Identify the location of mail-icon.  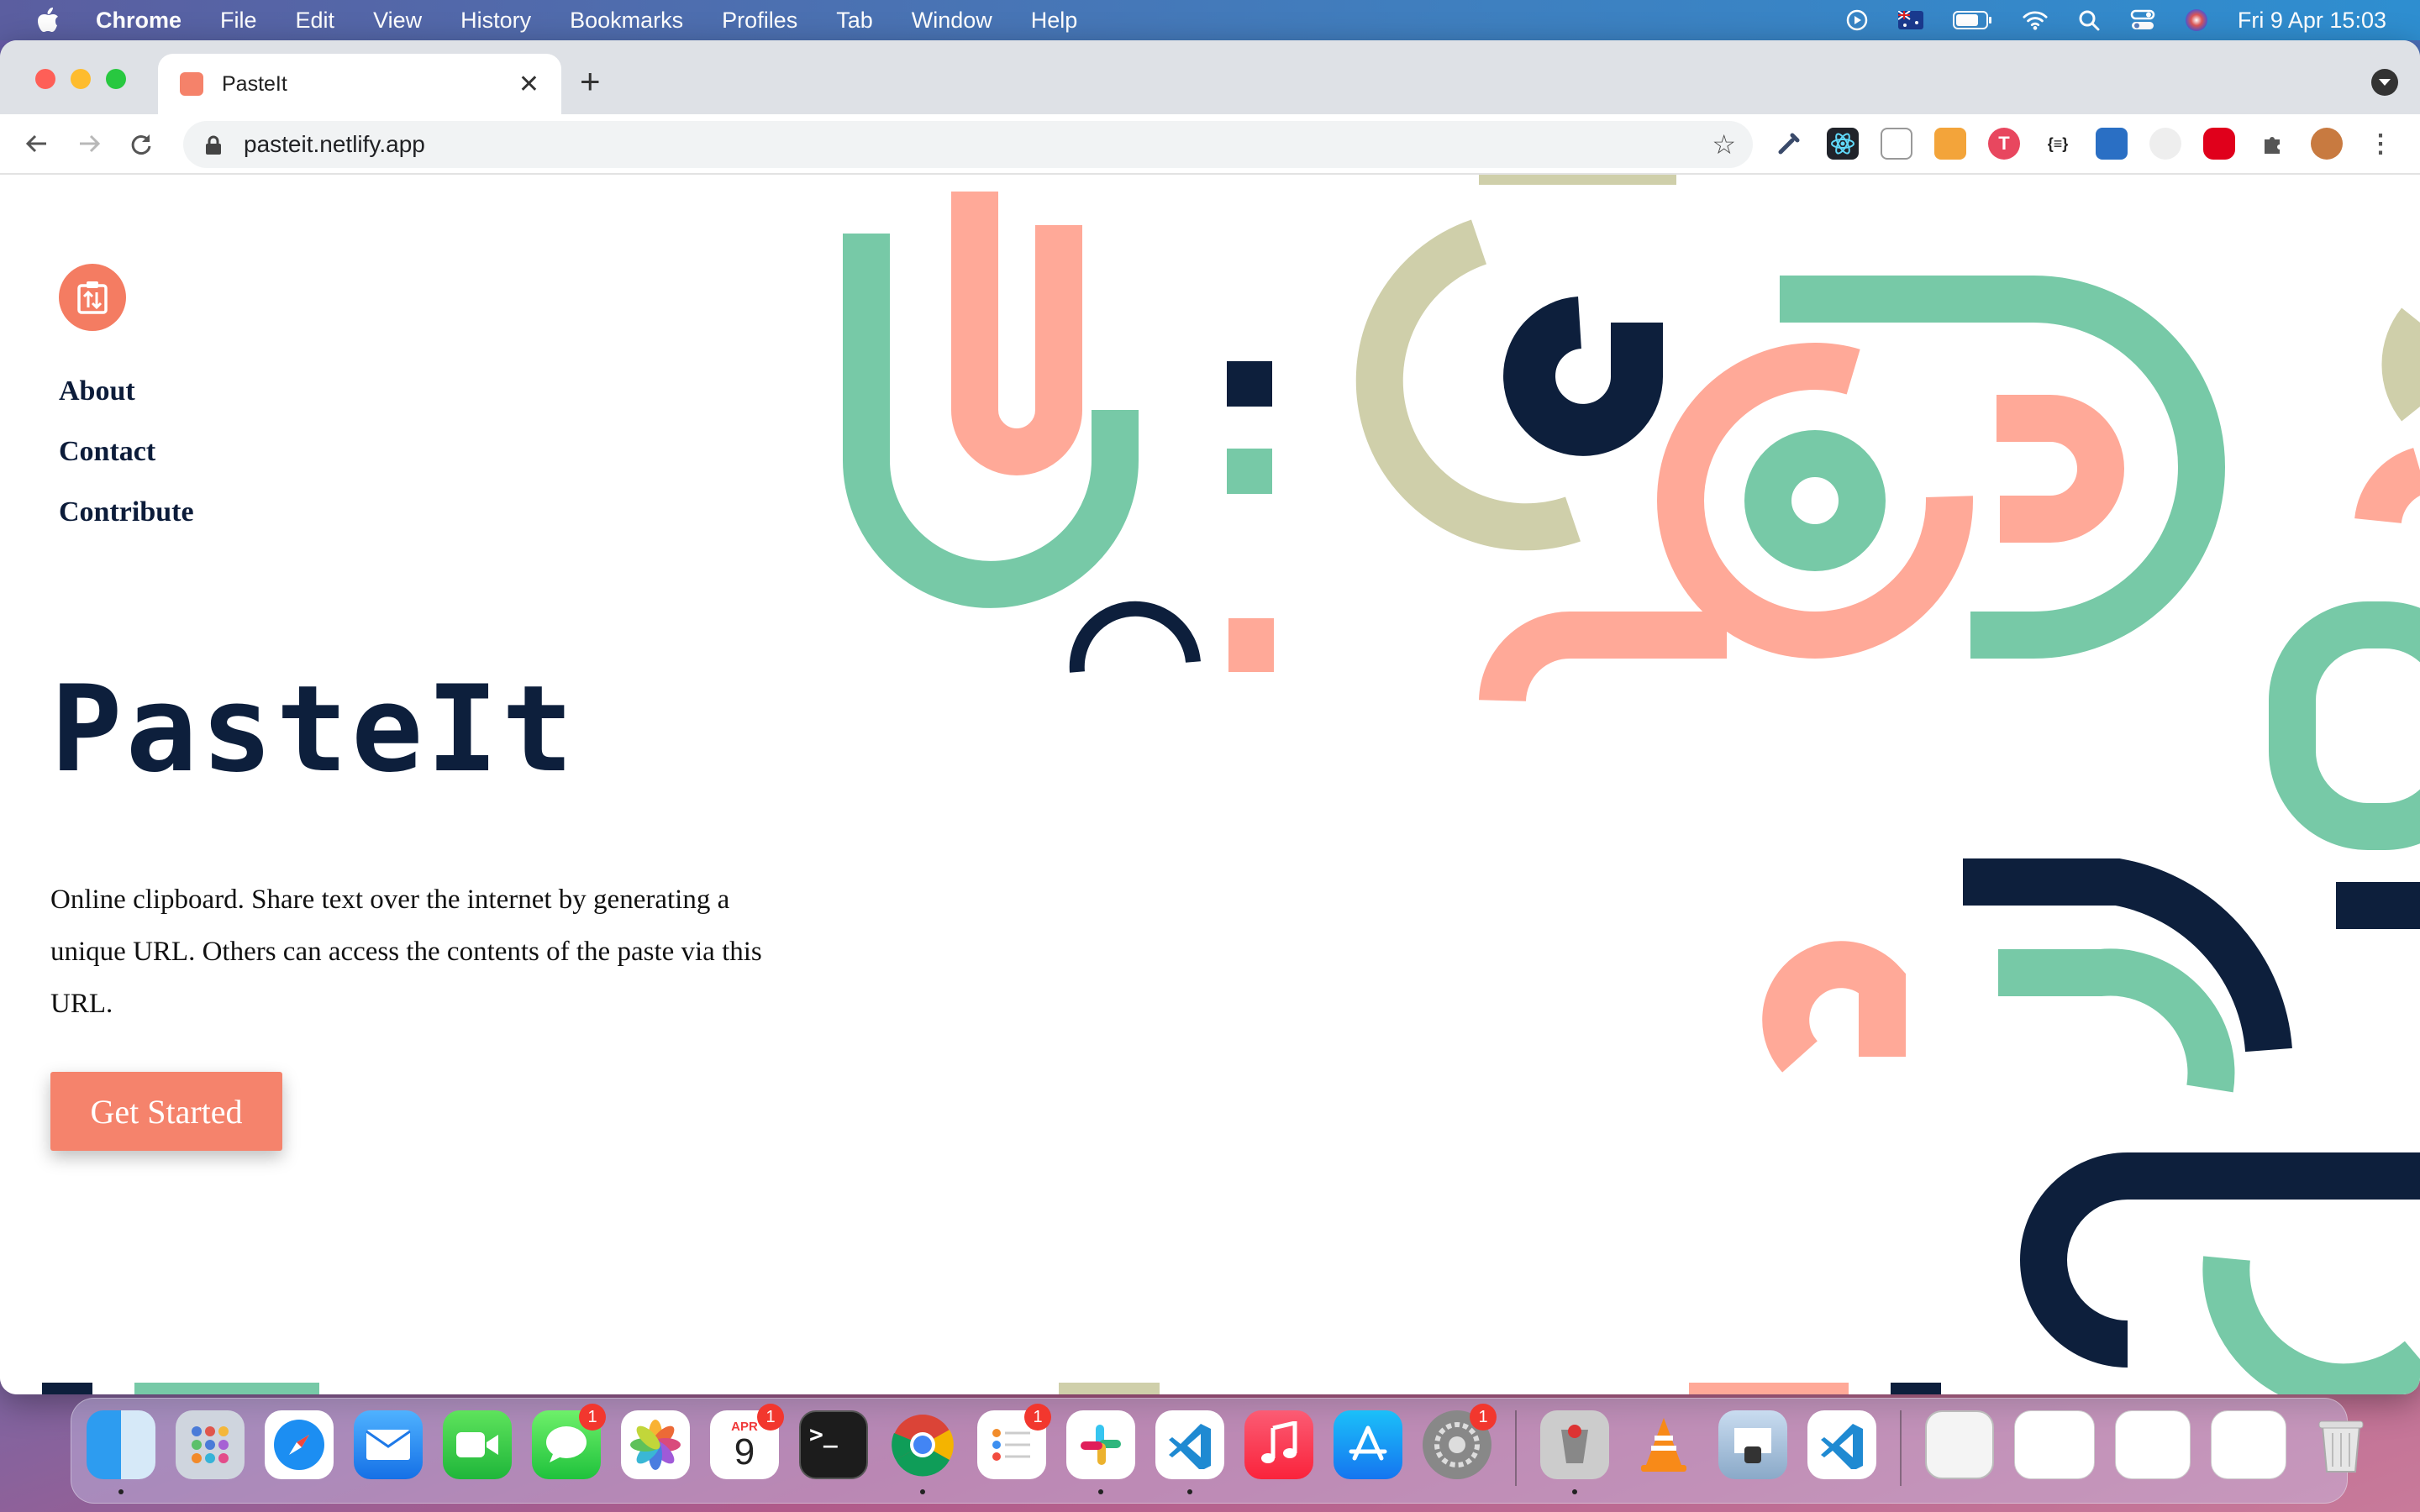
(389, 1444).